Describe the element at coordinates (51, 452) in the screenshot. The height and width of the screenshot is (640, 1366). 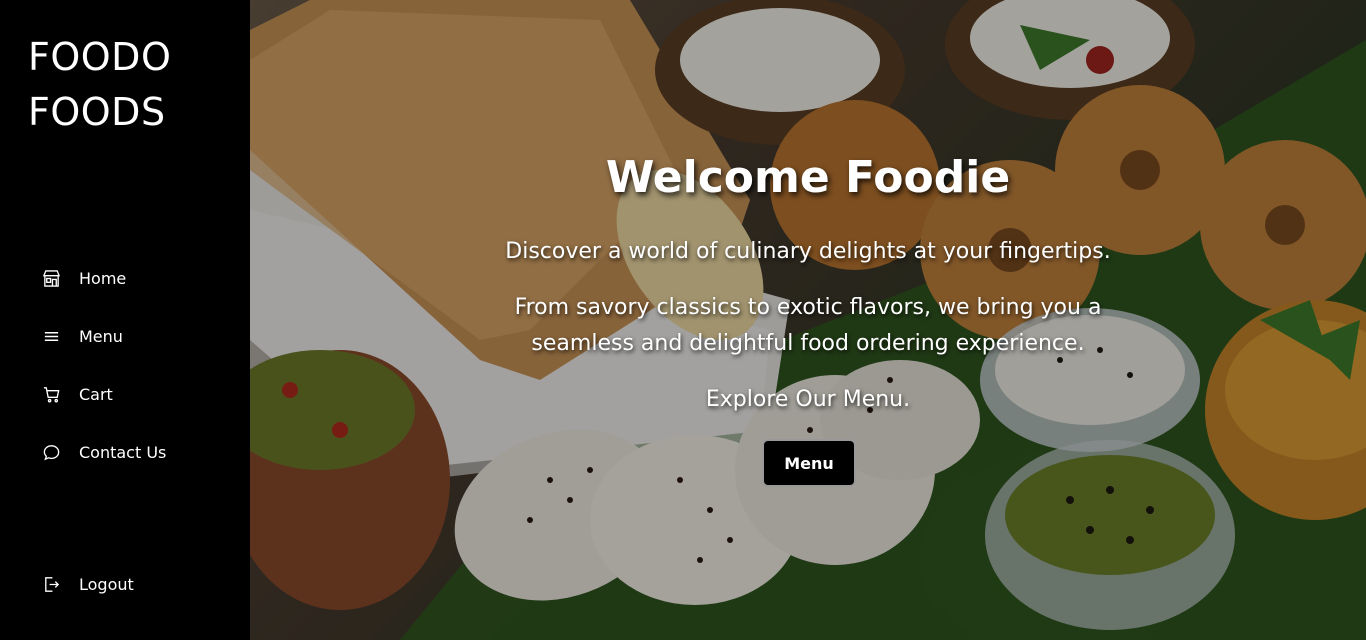
I see `chat-icon` at that location.